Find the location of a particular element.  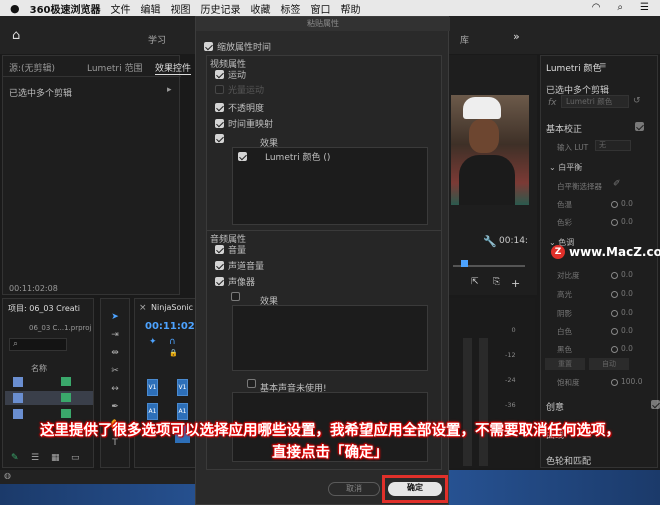

playhead is located at coordinates (464, 263).